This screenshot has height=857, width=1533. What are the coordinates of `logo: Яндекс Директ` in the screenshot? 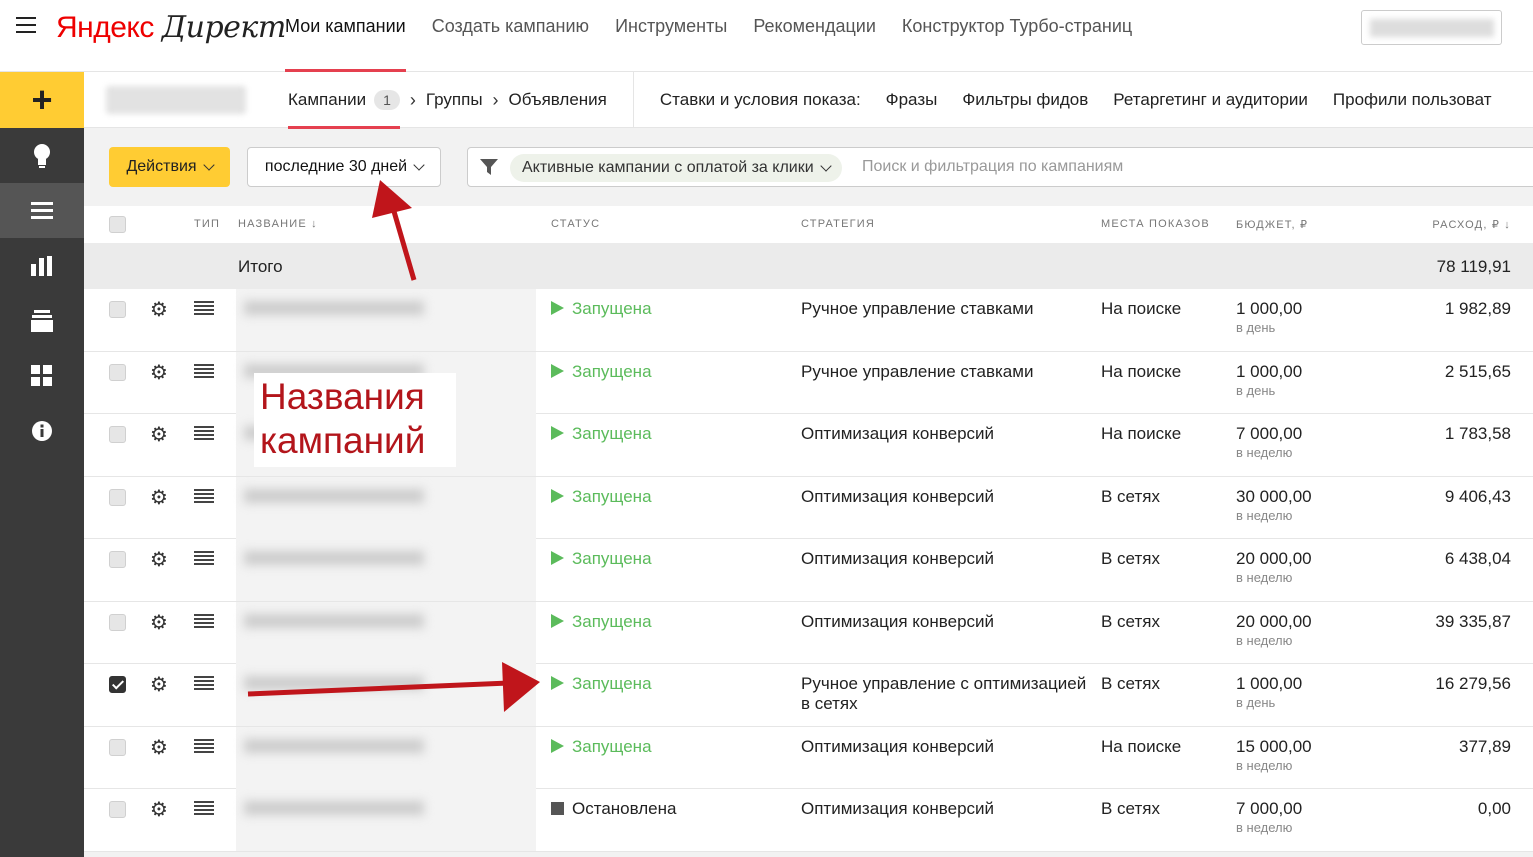 It's located at (171, 27).